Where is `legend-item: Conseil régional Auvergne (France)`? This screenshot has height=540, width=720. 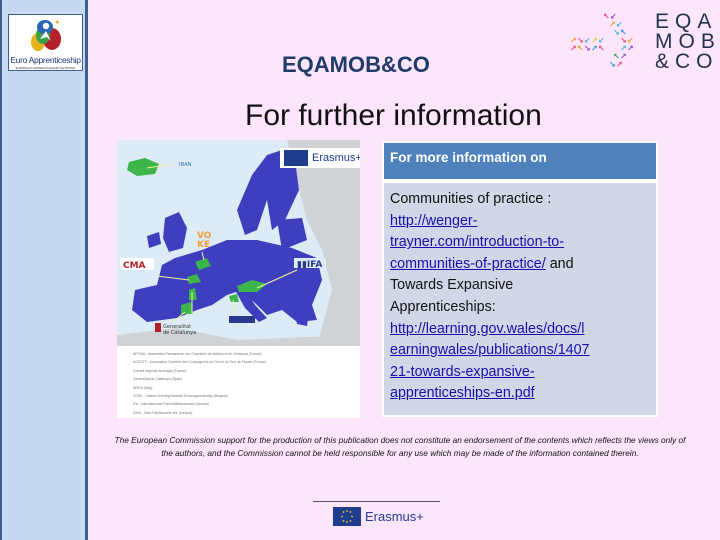
legend-item: Conseil régional Auvergne (France) is located at coordinates (160, 370).